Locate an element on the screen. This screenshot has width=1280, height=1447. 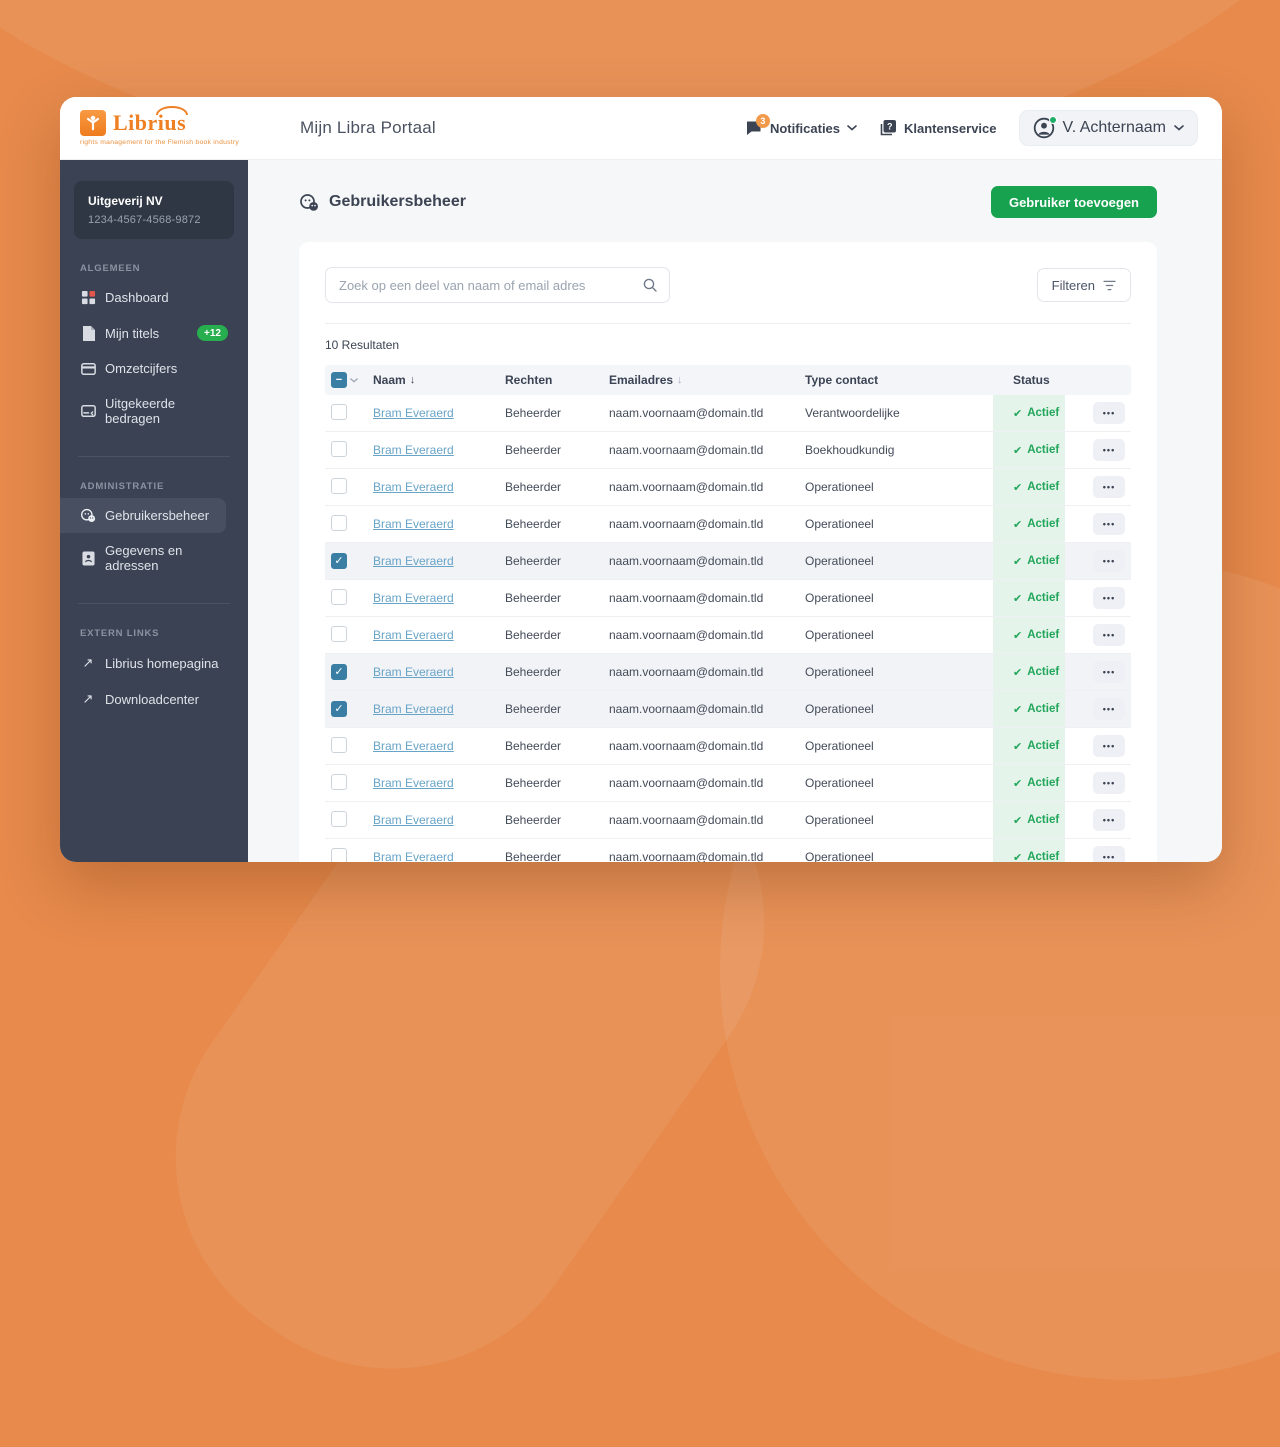
titles-count-badge: +12 is located at coordinates (212, 333).